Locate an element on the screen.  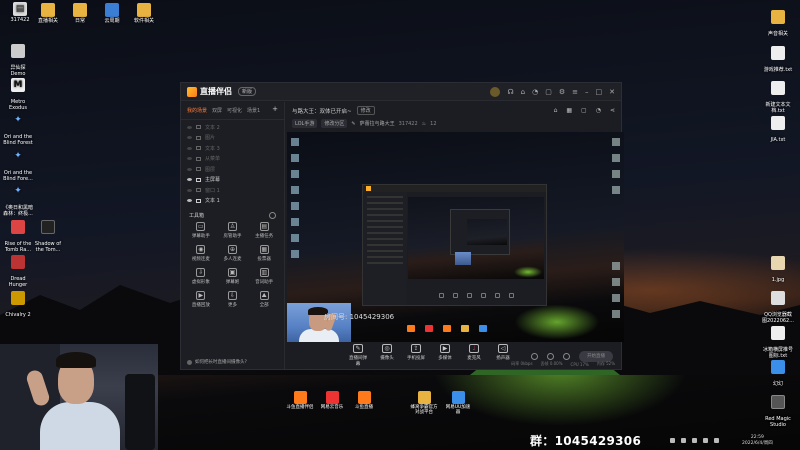
source-icon is located at coordinates (198, 200).